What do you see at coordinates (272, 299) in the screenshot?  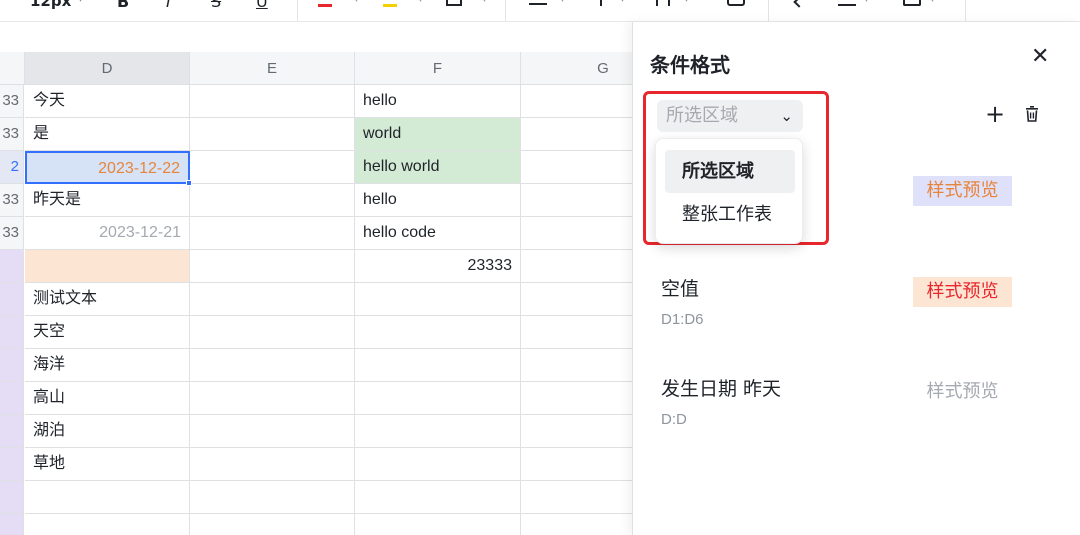 I see `cell-e7` at bounding box center [272, 299].